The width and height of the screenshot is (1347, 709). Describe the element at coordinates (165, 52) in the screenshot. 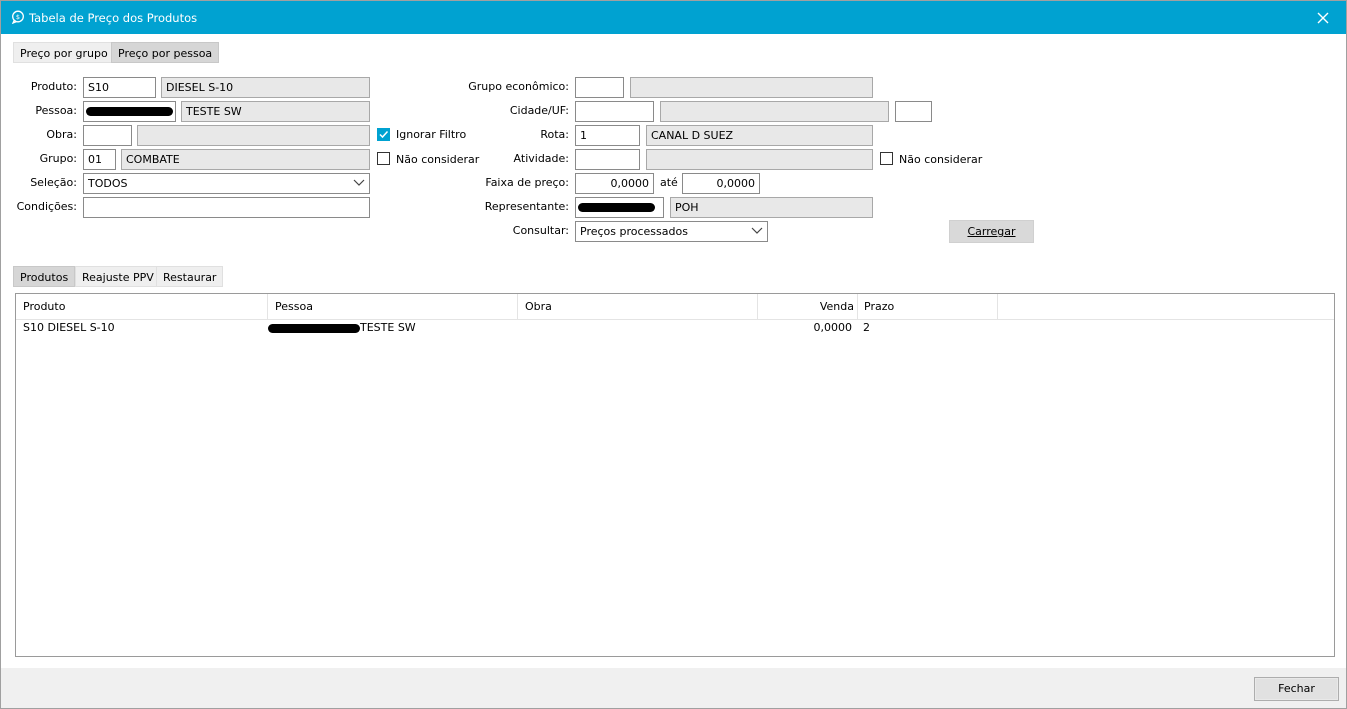

I see `tab-preco-por-pessoa: Preço por pessoa` at that location.